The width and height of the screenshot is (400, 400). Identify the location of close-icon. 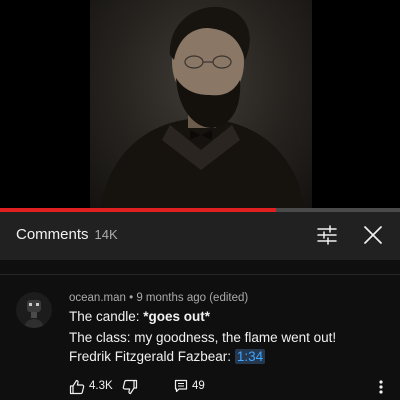
(373, 235).